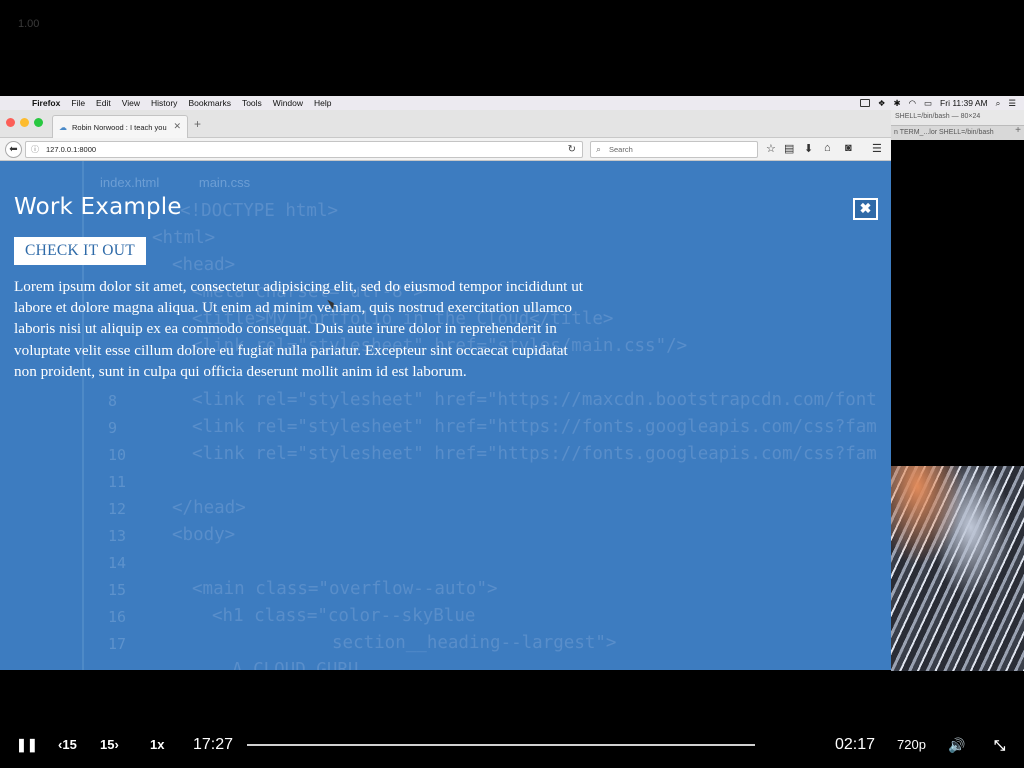  What do you see at coordinates (295, 665) in the screenshot?
I see `code-line: A CLOUD GURU` at bounding box center [295, 665].